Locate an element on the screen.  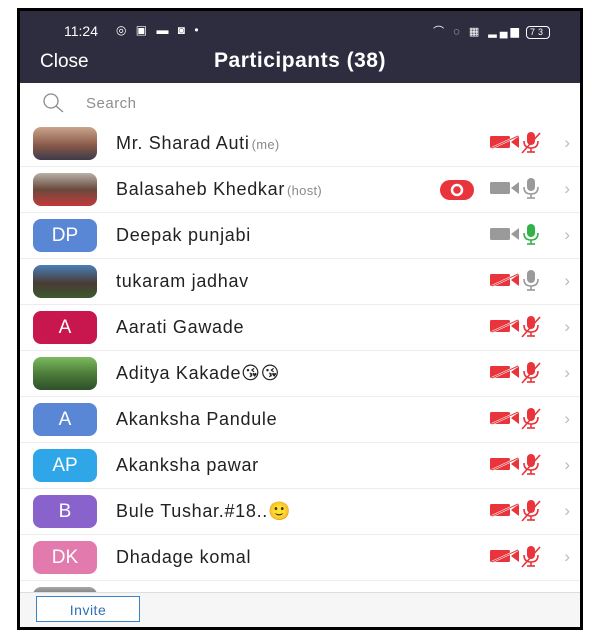
participant-name: Mr. Sharad Auti (me) is located at coordinates (198, 143).